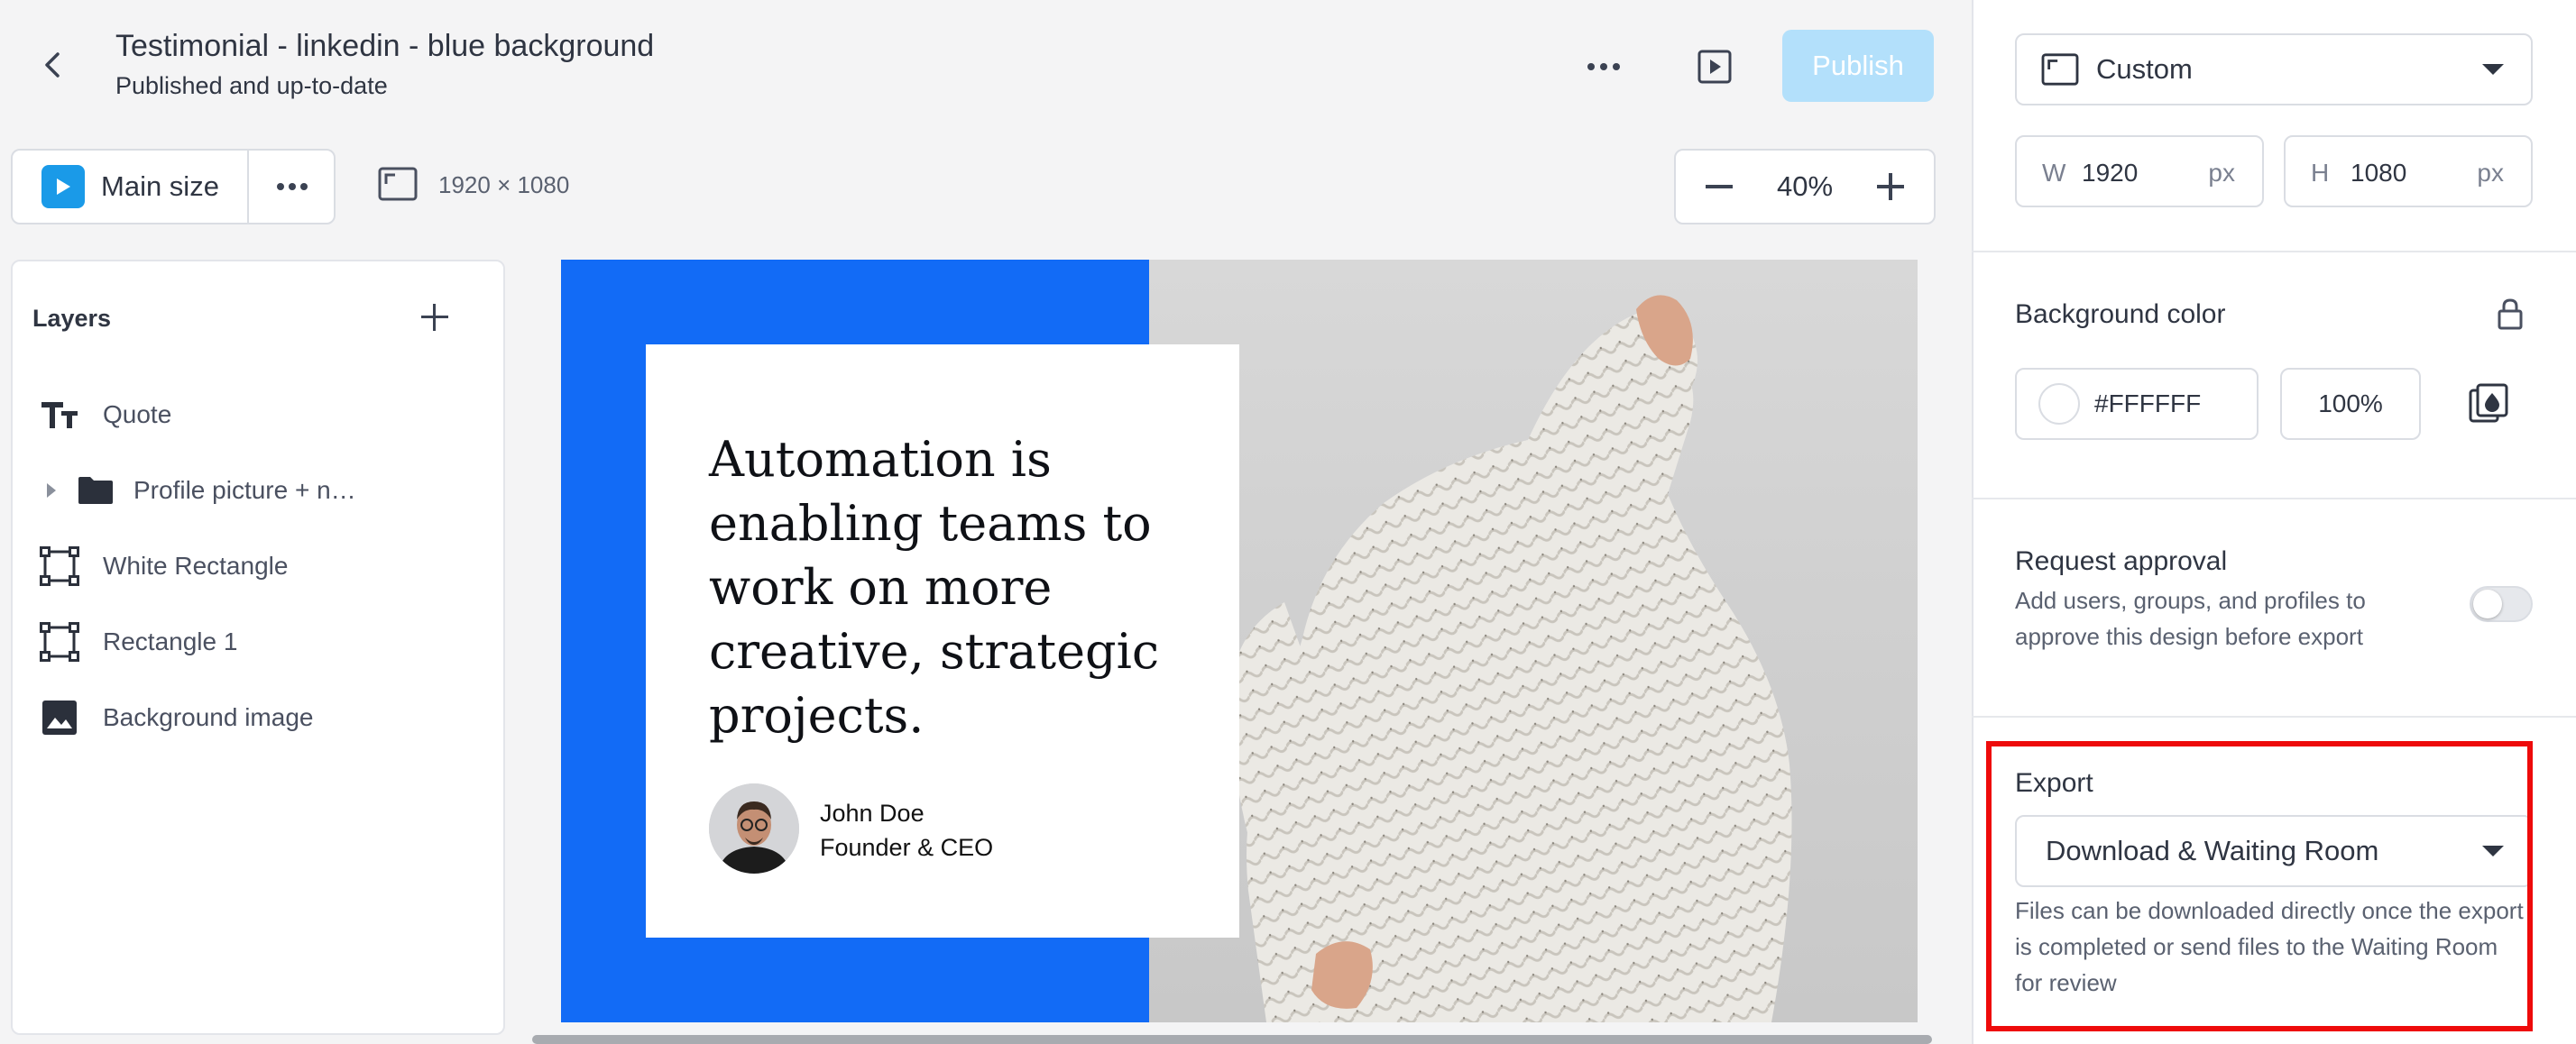  What do you see at coordinates (2259, 886) in the screenshot?
I see `export-highlight-box` at bounding box center [2259, 886].